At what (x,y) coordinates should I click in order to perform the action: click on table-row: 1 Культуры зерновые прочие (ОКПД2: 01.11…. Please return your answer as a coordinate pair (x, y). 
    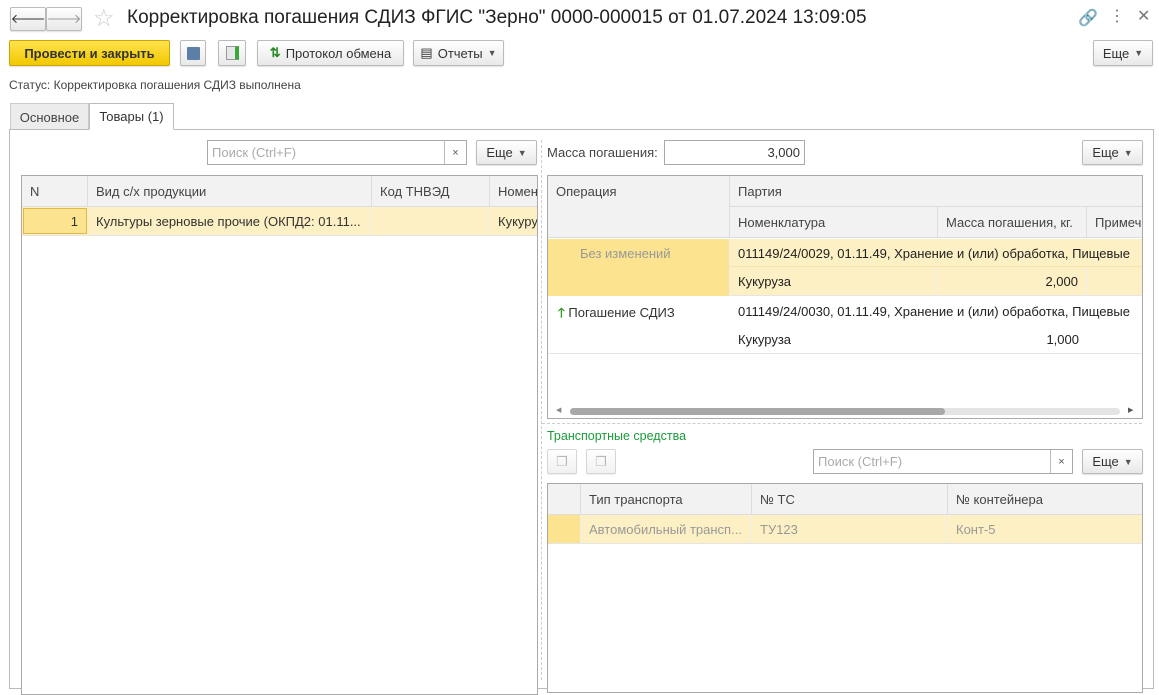
    Looking at the image, I should click on (279, 221).